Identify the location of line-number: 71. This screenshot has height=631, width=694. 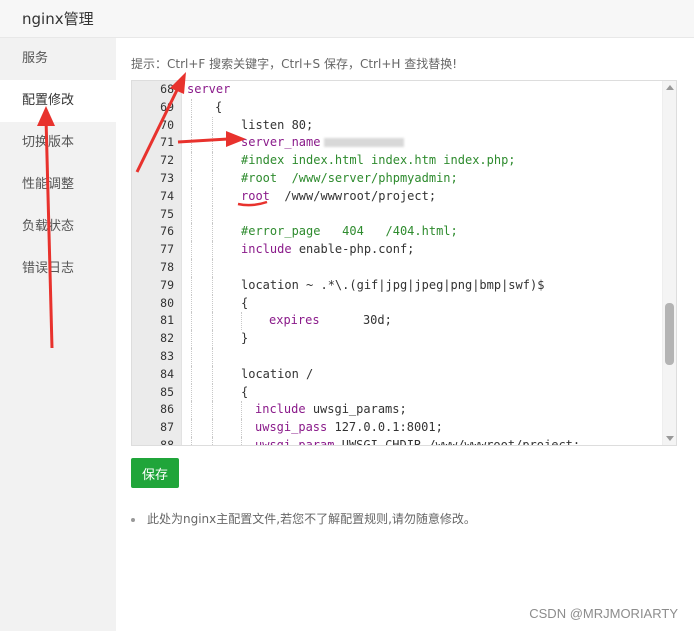
(167, 142).